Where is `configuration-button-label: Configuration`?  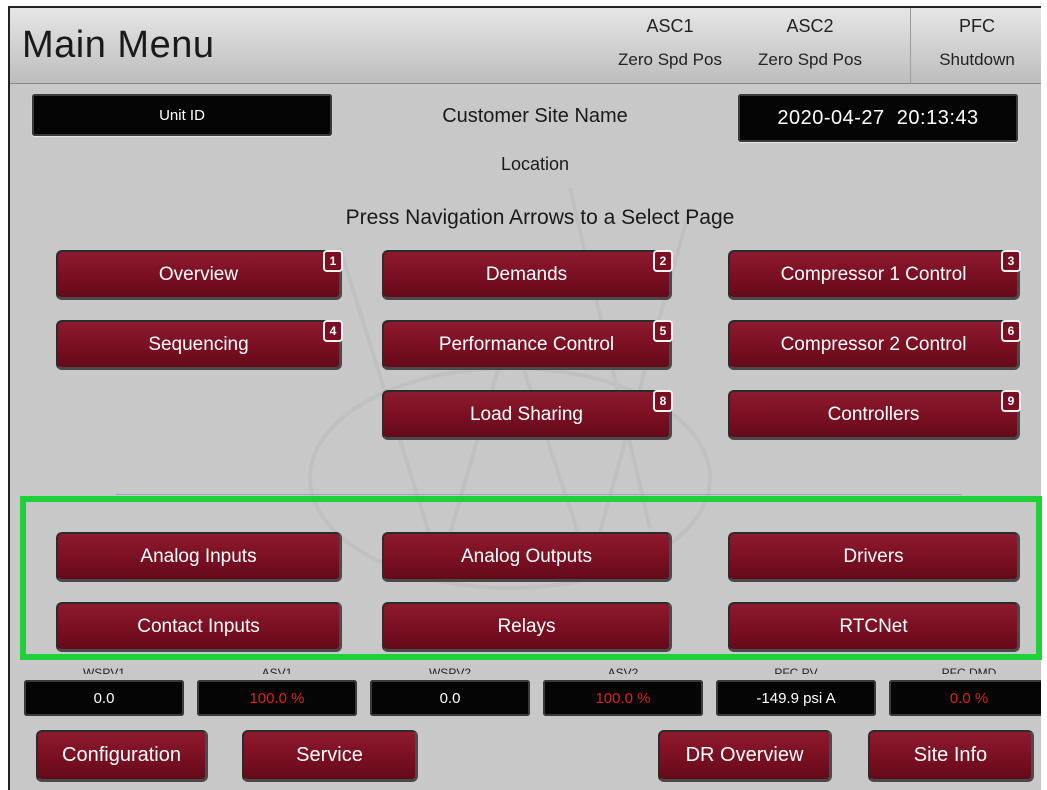
configuration-button-label: Configuration is located at coordinates (121, 755).